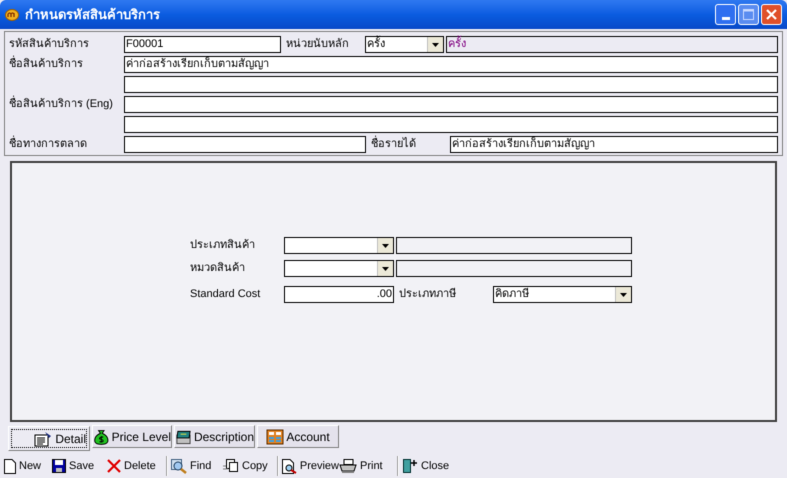  I want to click on field-label: ชื่อสินค้าบริการ (Eng), so click(66, 104).